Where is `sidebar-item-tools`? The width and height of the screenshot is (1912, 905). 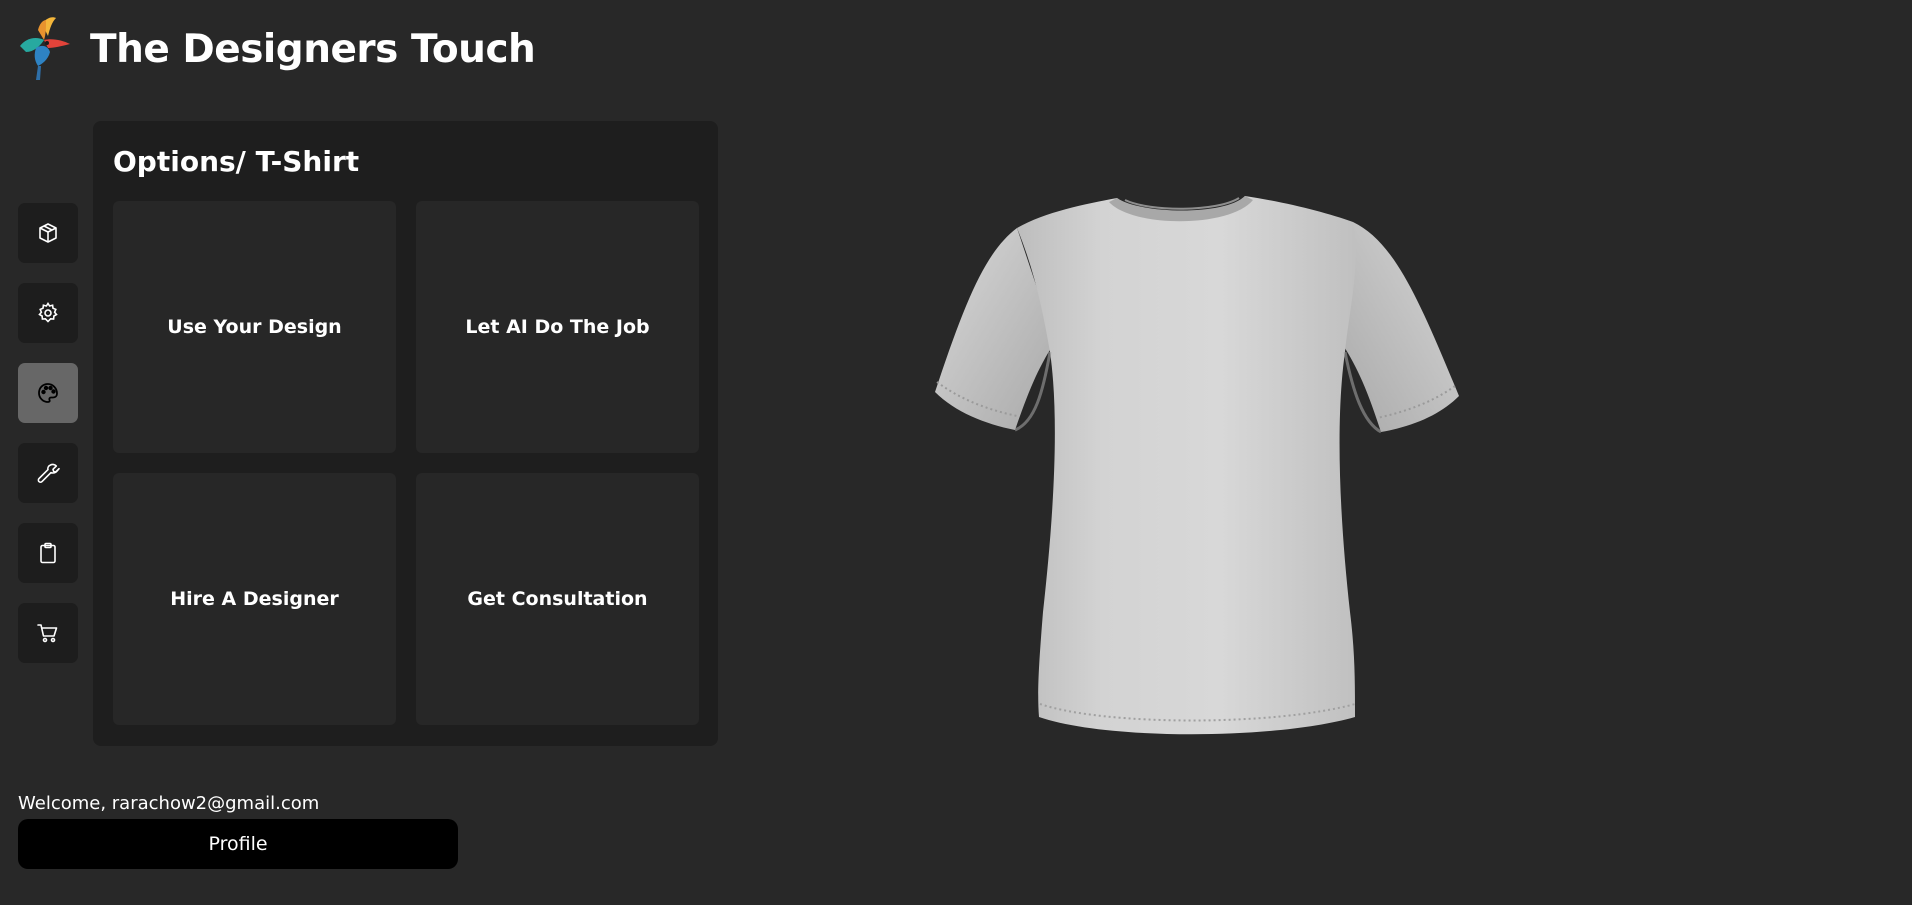 sidebar-item-tools is located at coordinates (48, 473).